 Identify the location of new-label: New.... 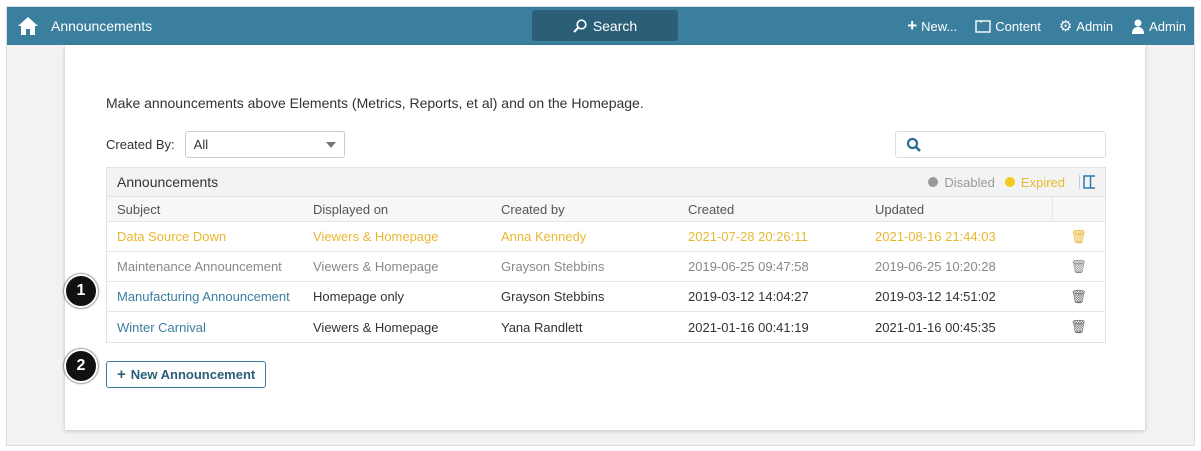
(939, 26).